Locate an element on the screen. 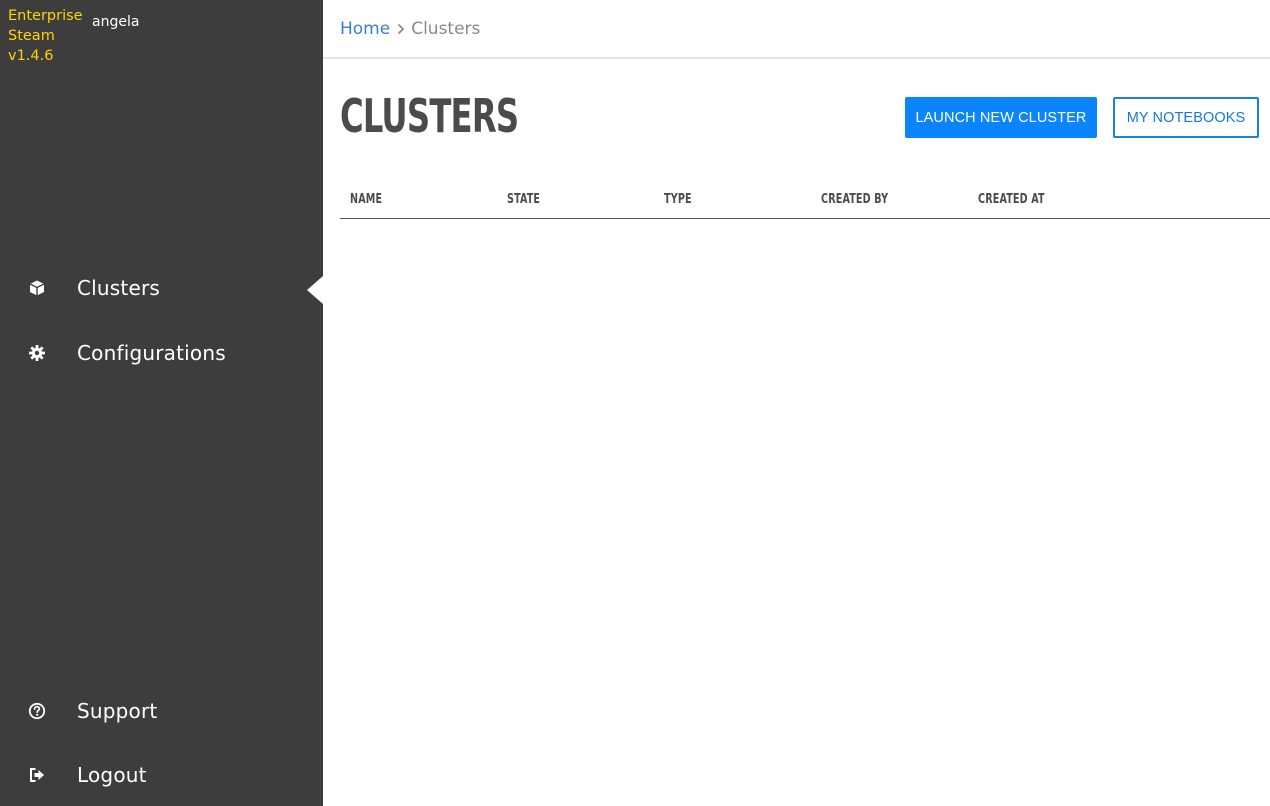  brand-logo: Enterprise Steam v1.4.6 is located at coordinates (46, 36).